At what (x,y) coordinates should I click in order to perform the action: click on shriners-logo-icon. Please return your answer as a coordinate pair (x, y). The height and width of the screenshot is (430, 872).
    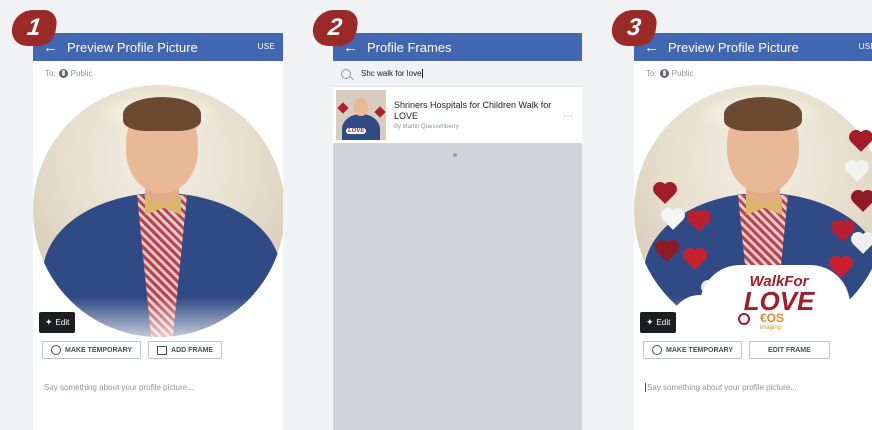
    Looking at the image, I should click on (744, 319).